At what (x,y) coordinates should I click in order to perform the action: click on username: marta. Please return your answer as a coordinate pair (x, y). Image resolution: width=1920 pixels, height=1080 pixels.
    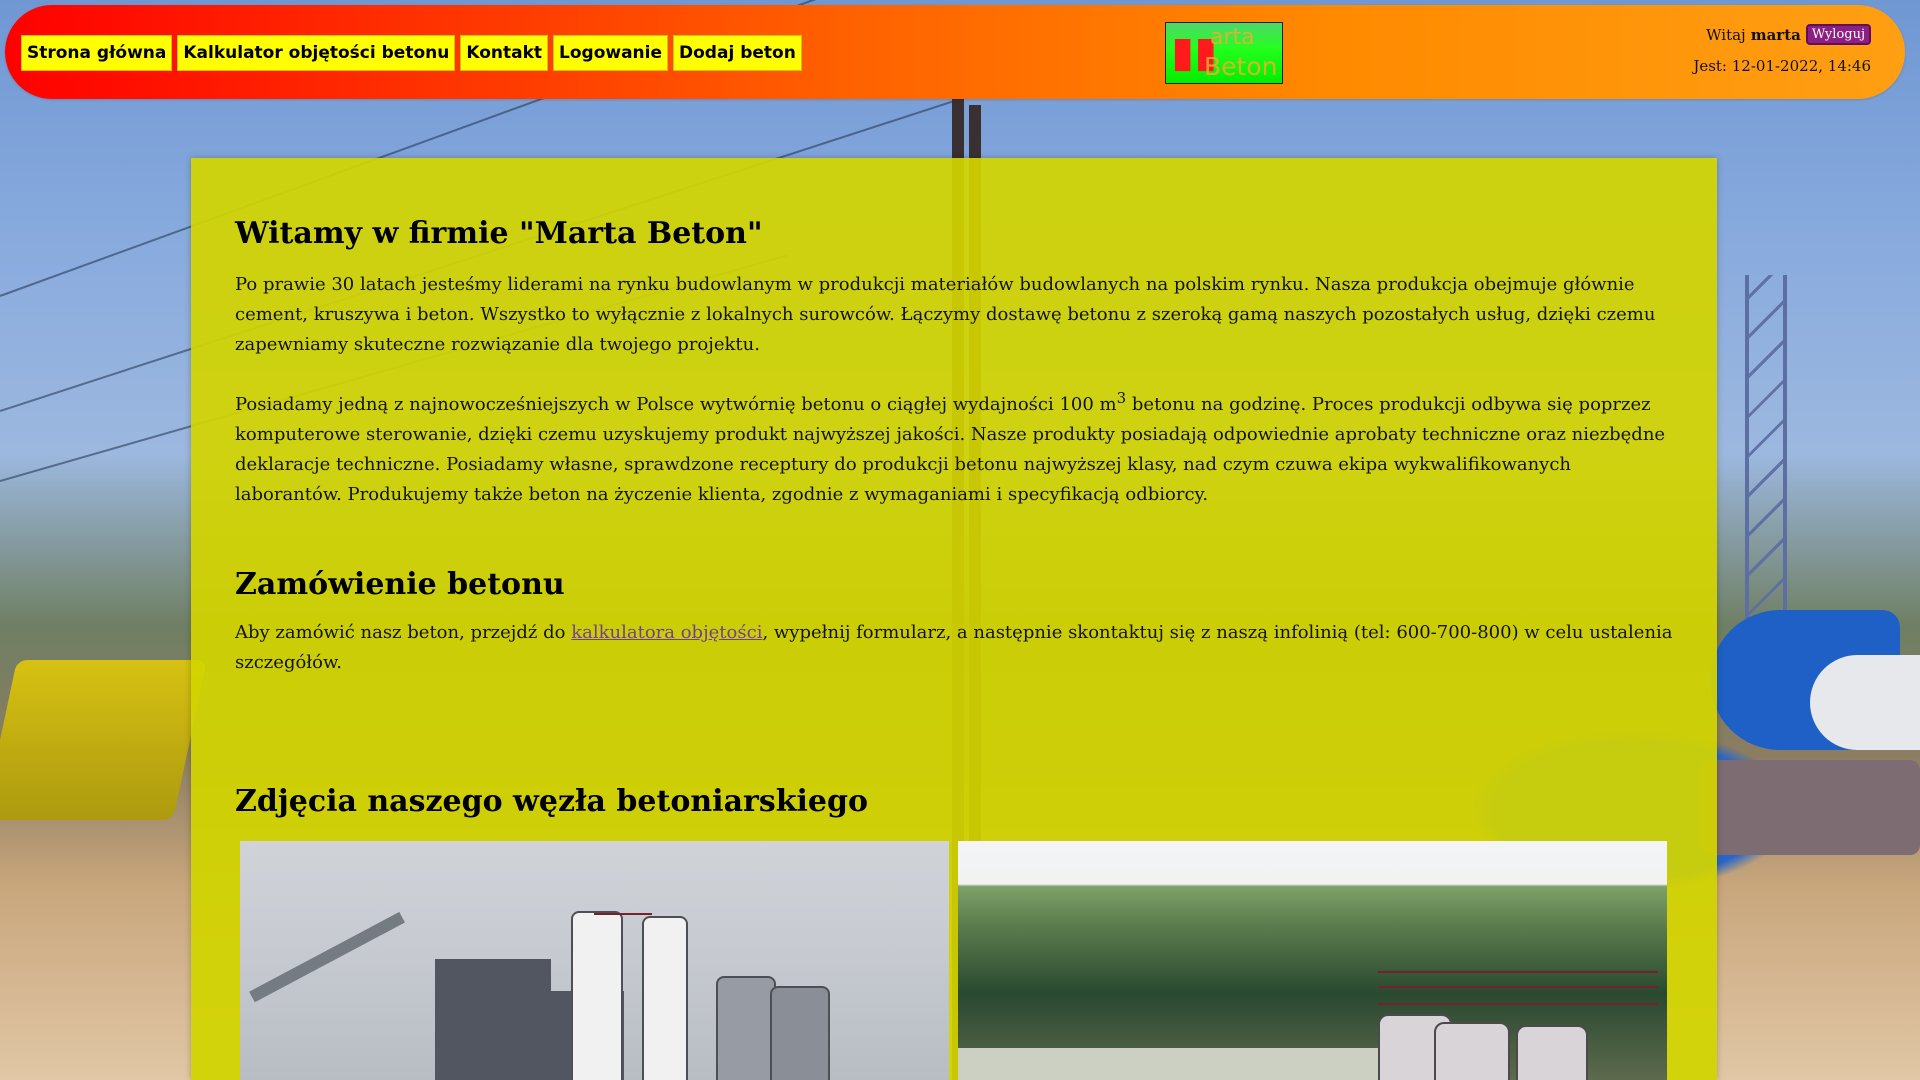
    Looking at the image, I should click on (1775, 34).